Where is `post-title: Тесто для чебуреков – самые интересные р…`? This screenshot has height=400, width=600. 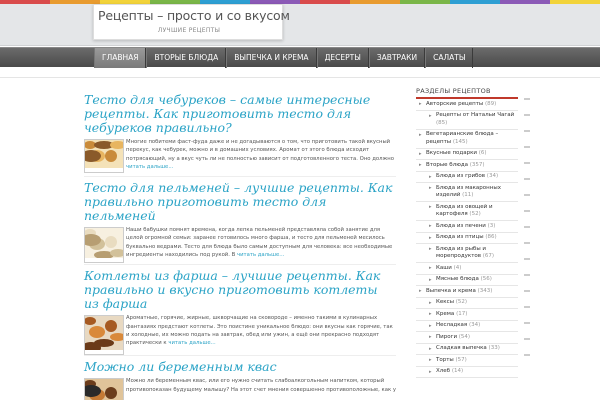 post-title: Тесто для чебуреков – самые интересные р… is located at coordinates (240, 114).